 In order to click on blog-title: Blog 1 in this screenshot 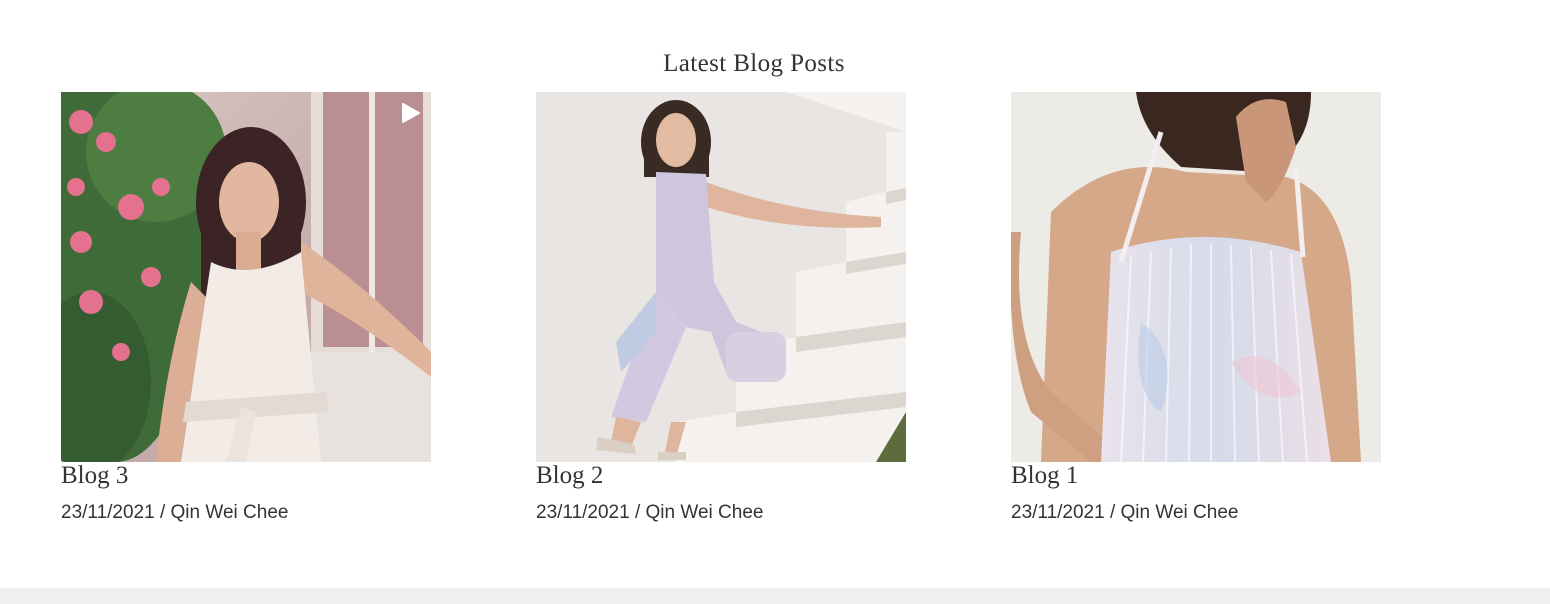, I will do `click(1196, 476)`.